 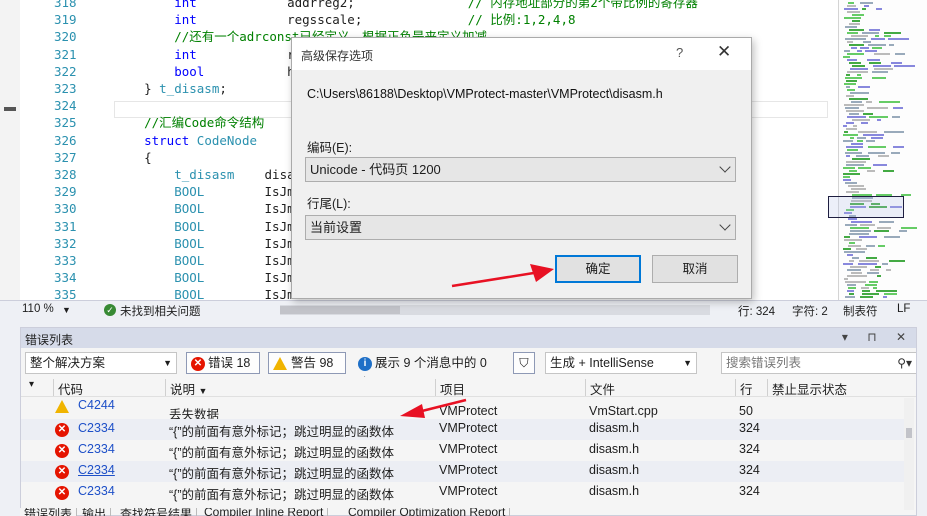 What do you see at coordinates (109, 388) in the screenshot?
I see `column-code: 代码` at bounding box center [109, 388].